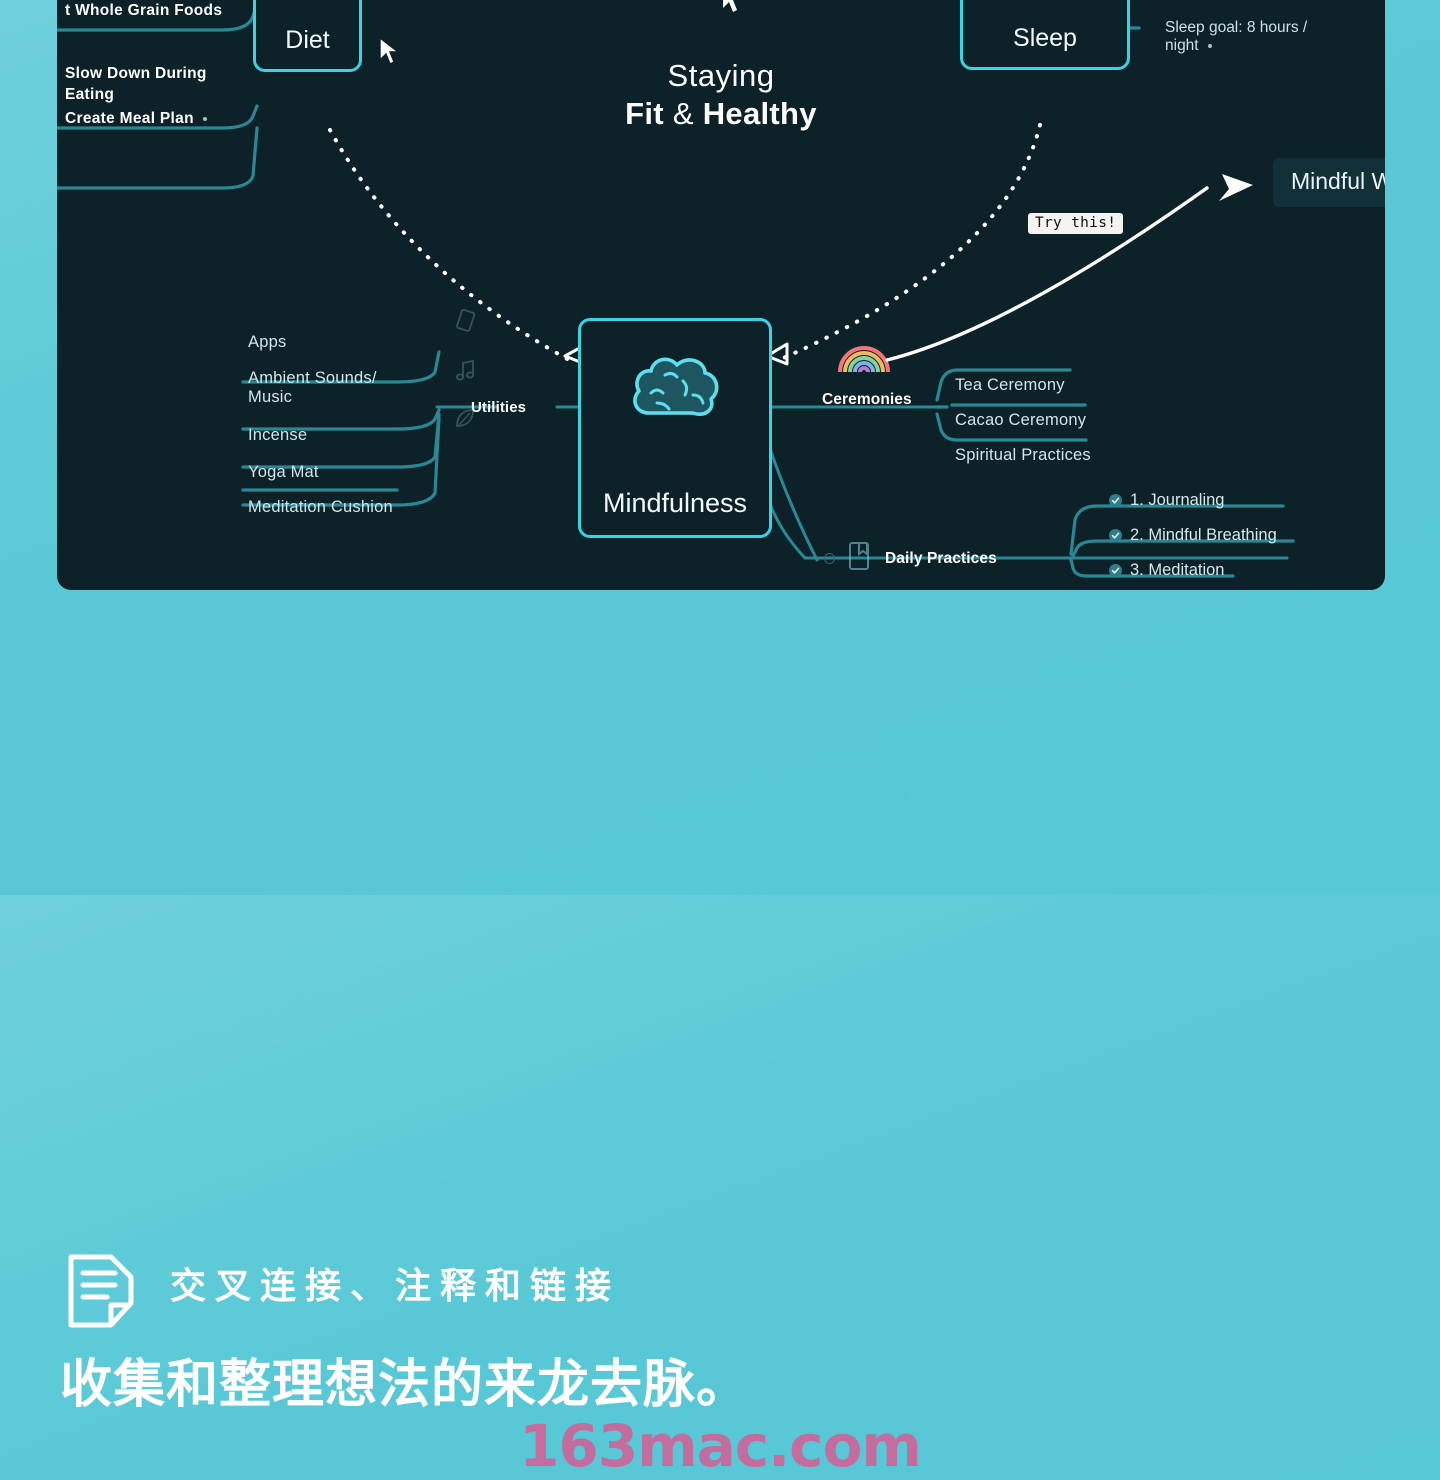 The image size is (1440, 1480). Describe the element at coordinates (283, 472) in the screenshot. I see `utilities-item-3-label: Yoga Mat` at that location.